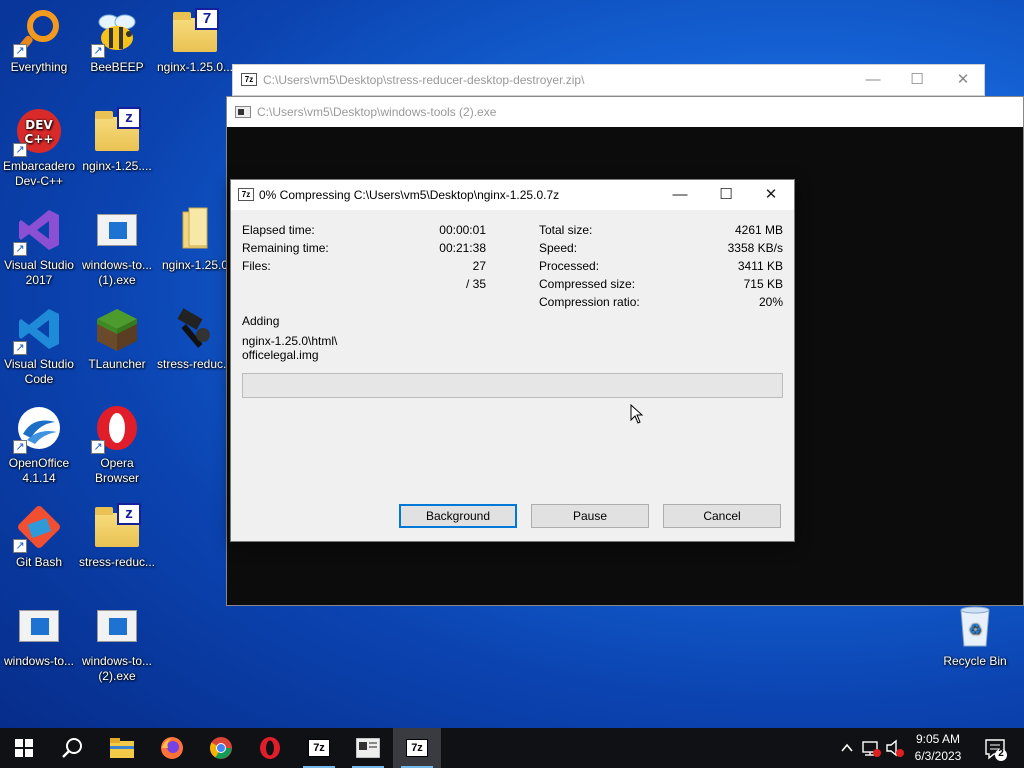 The width and height of the screenshot is (1024, 768). What do you see at coordinates (1001, 753) in the screenshot?
I see `notification-count-badge: 2` at bounding box center [1001, 753].